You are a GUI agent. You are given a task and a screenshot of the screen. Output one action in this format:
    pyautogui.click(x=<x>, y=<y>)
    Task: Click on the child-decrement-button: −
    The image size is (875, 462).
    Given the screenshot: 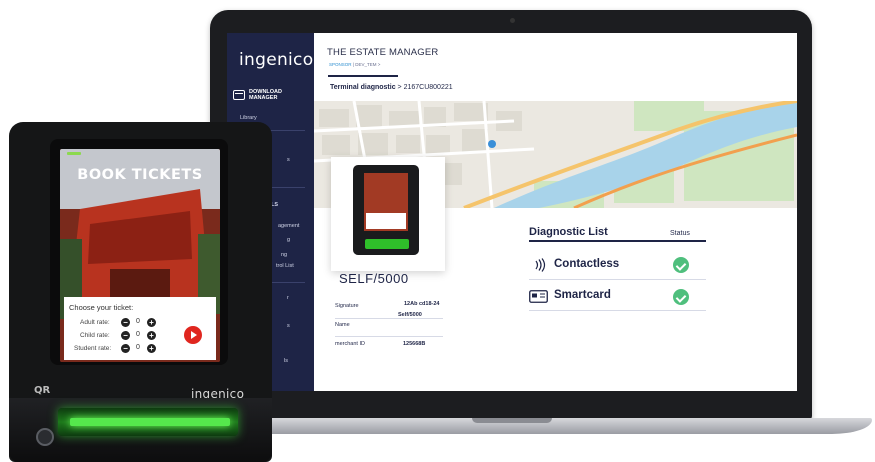 What is the action you would take?
    pyautogui.click(x=125, y=335)
    